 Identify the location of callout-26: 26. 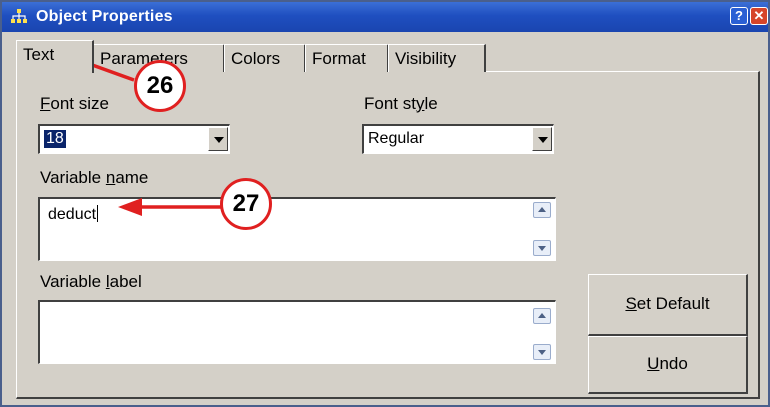
(160, 86).